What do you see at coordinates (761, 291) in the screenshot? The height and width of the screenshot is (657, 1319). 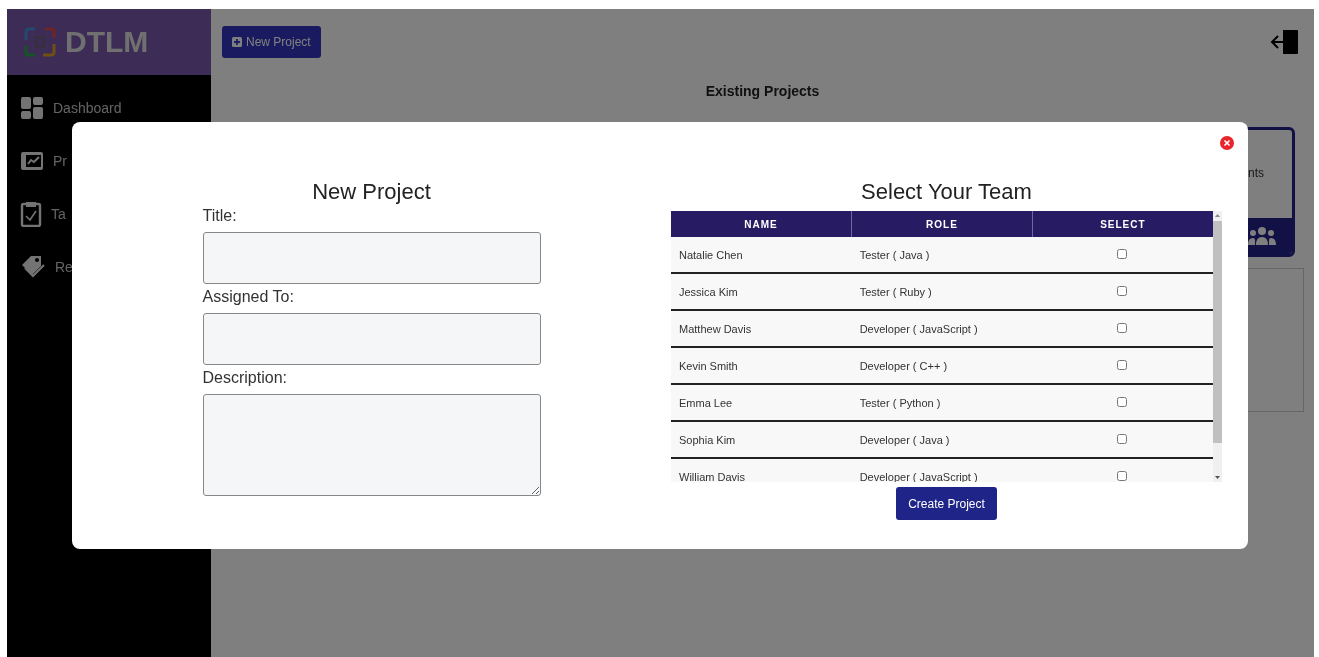 I see `table-cell: Jessica Kim` at bounding box center [761, 291].